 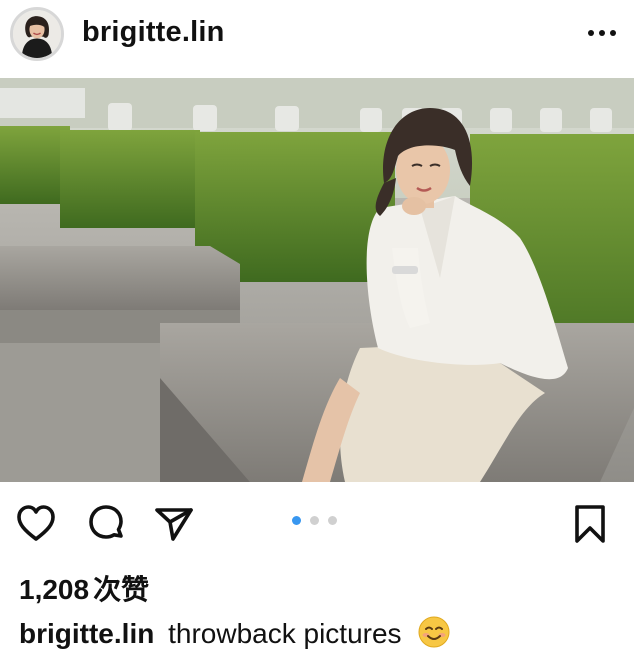 I want to click on carousel-indicator, so click(x=317, y=521).